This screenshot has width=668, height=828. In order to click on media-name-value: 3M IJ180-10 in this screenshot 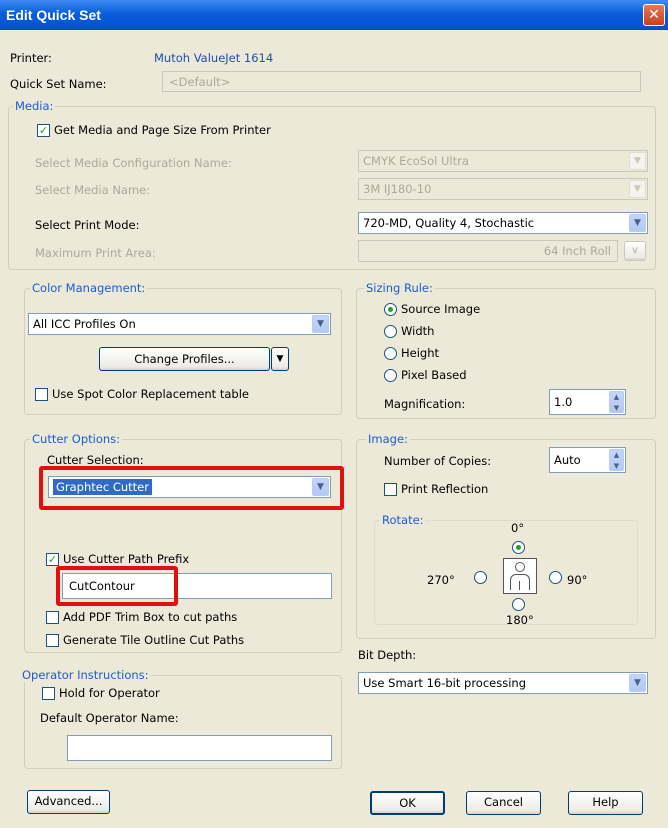, I will do `click(397, 189)`.